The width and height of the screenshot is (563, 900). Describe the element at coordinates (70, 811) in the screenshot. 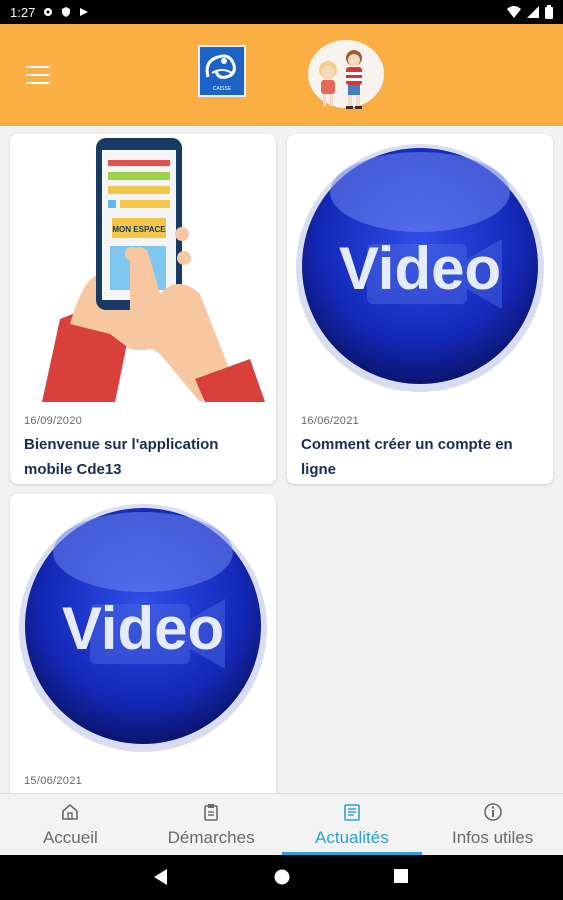

I see `home-icon` at that location.